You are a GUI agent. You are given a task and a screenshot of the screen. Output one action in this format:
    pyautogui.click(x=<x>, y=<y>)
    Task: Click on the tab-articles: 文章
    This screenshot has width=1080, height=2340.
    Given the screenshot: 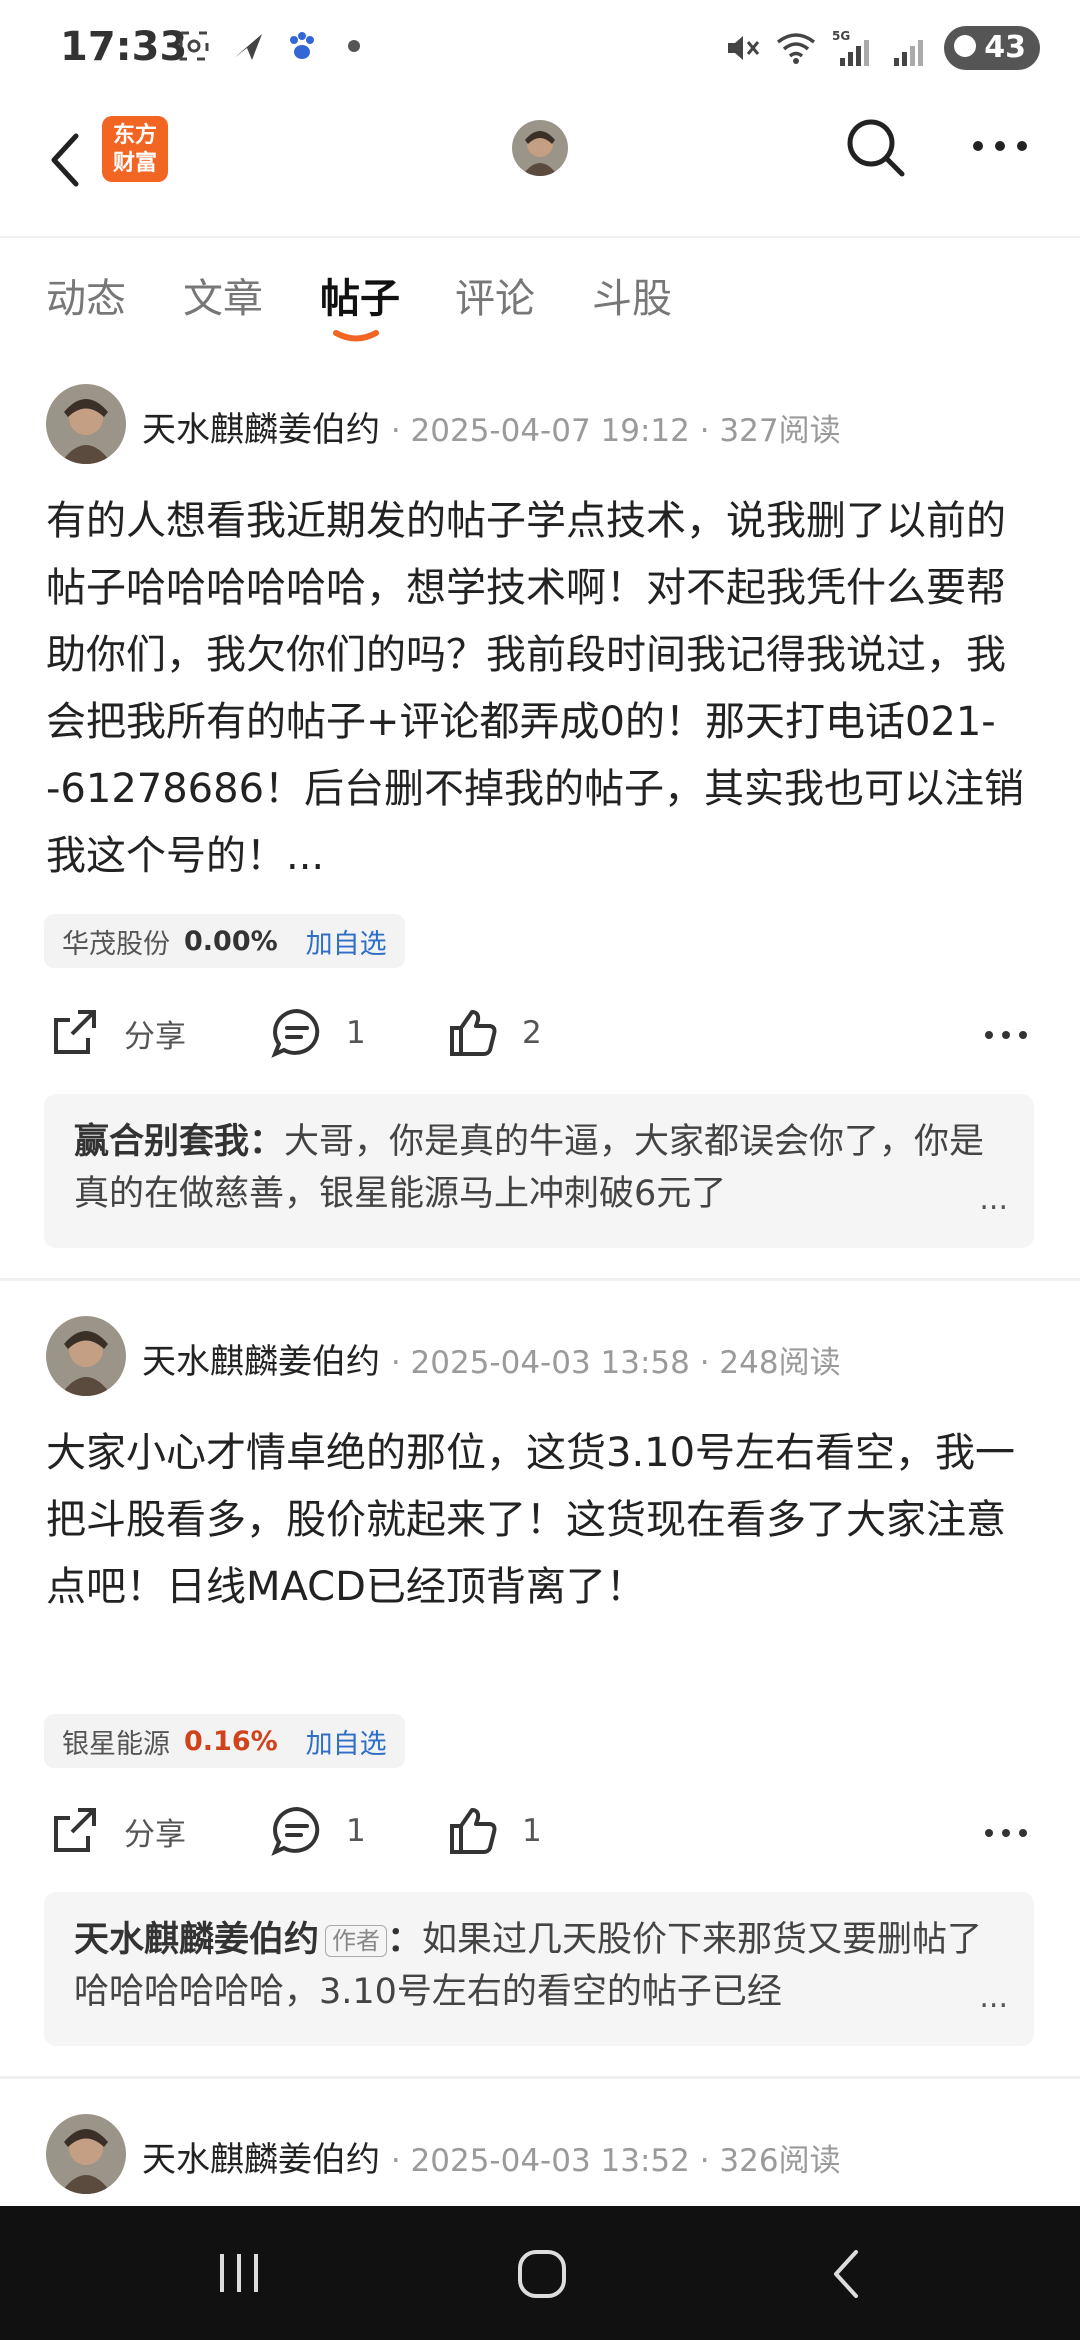 What is the action you would take?
    pyautogui.click(x=223, y=295)
    